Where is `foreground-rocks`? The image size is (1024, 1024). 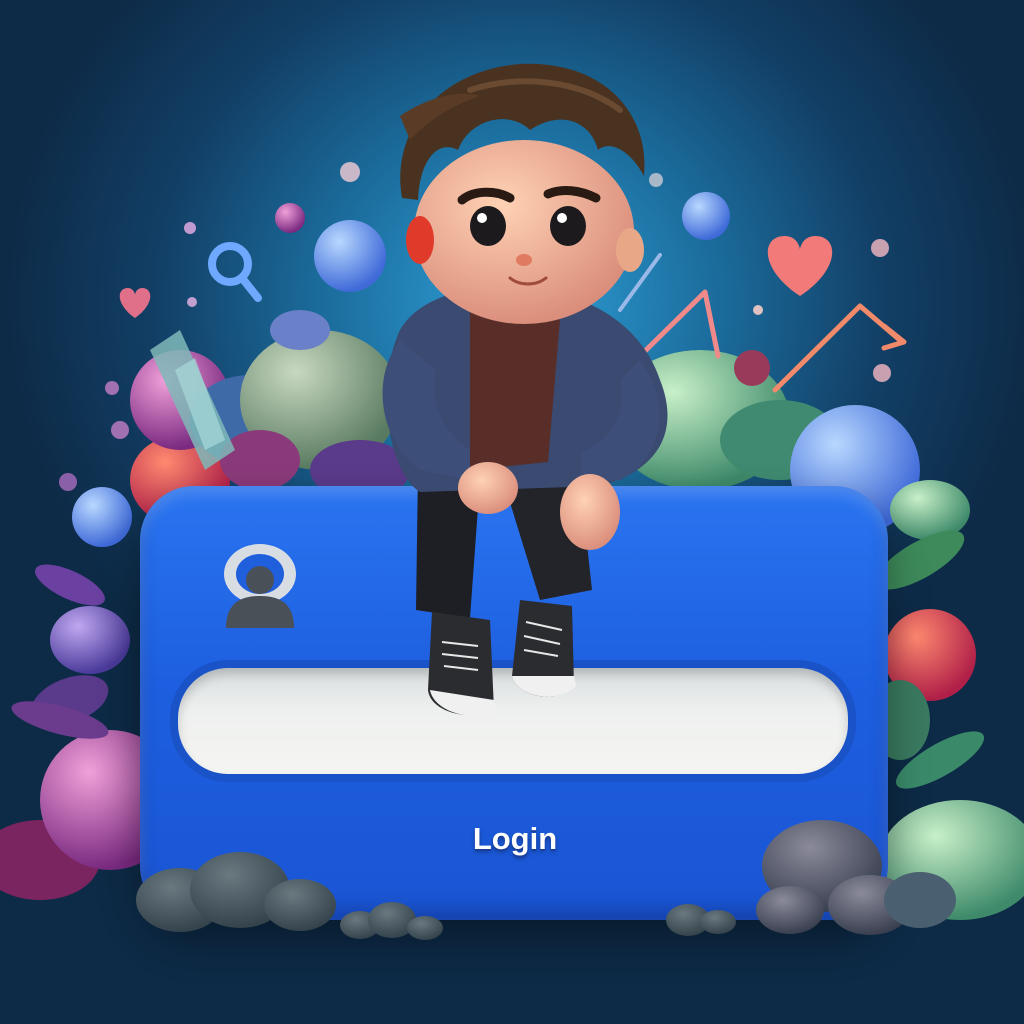 foreground-rocks is located at coordinates (546, 880).